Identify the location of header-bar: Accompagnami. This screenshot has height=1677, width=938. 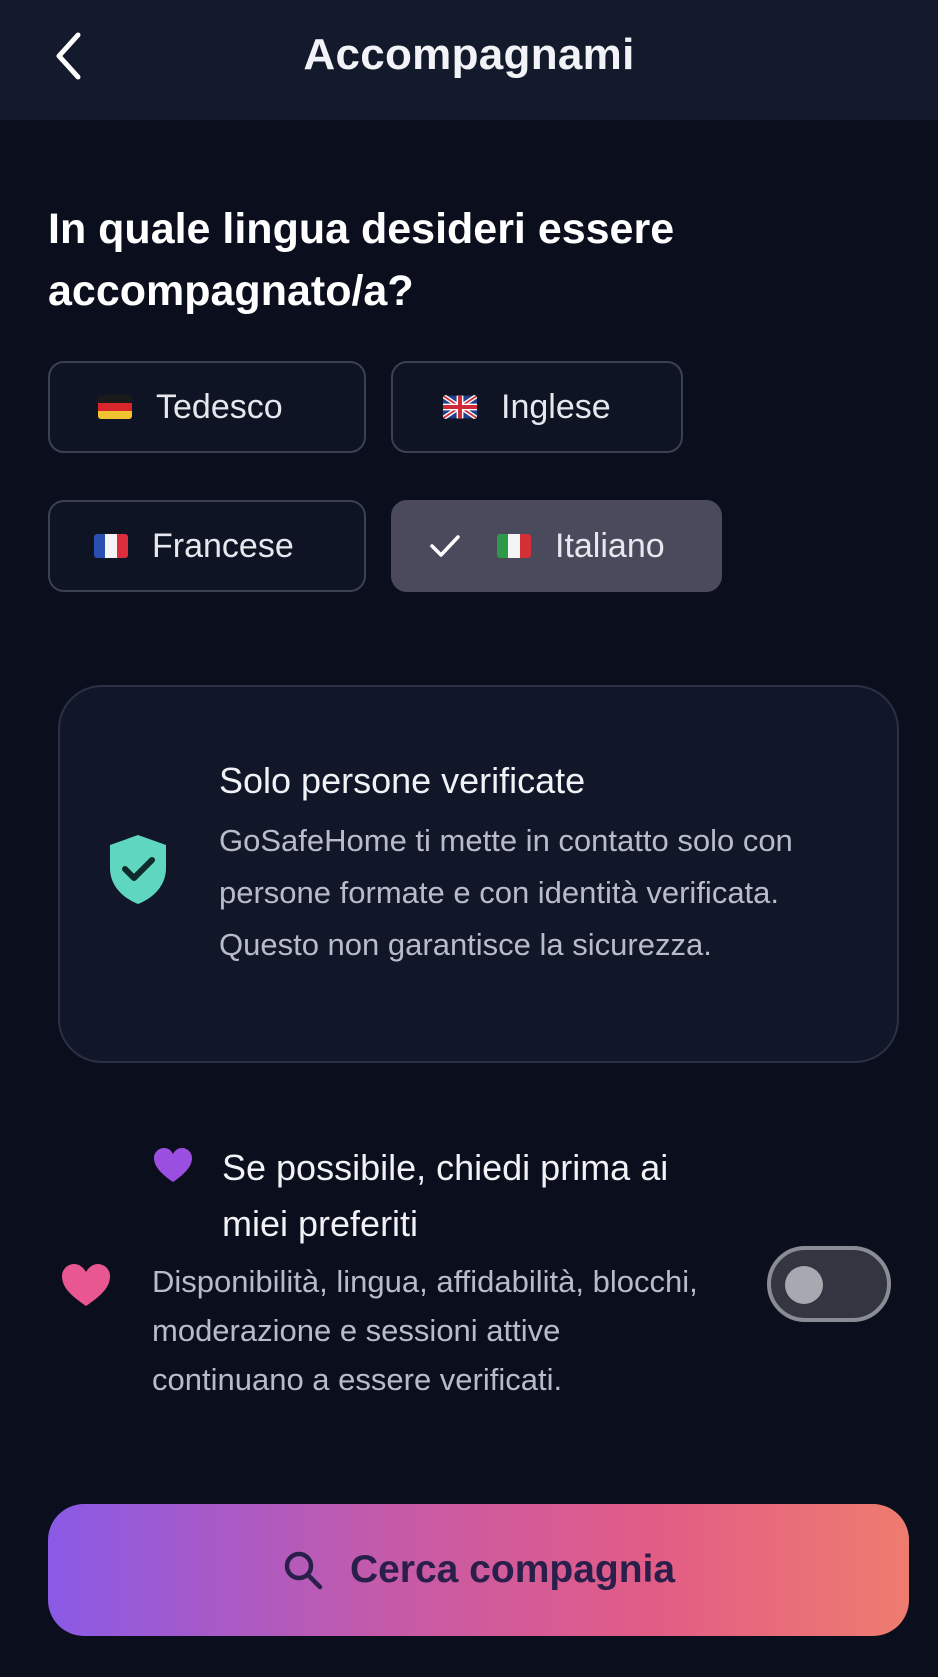
(469, 60).